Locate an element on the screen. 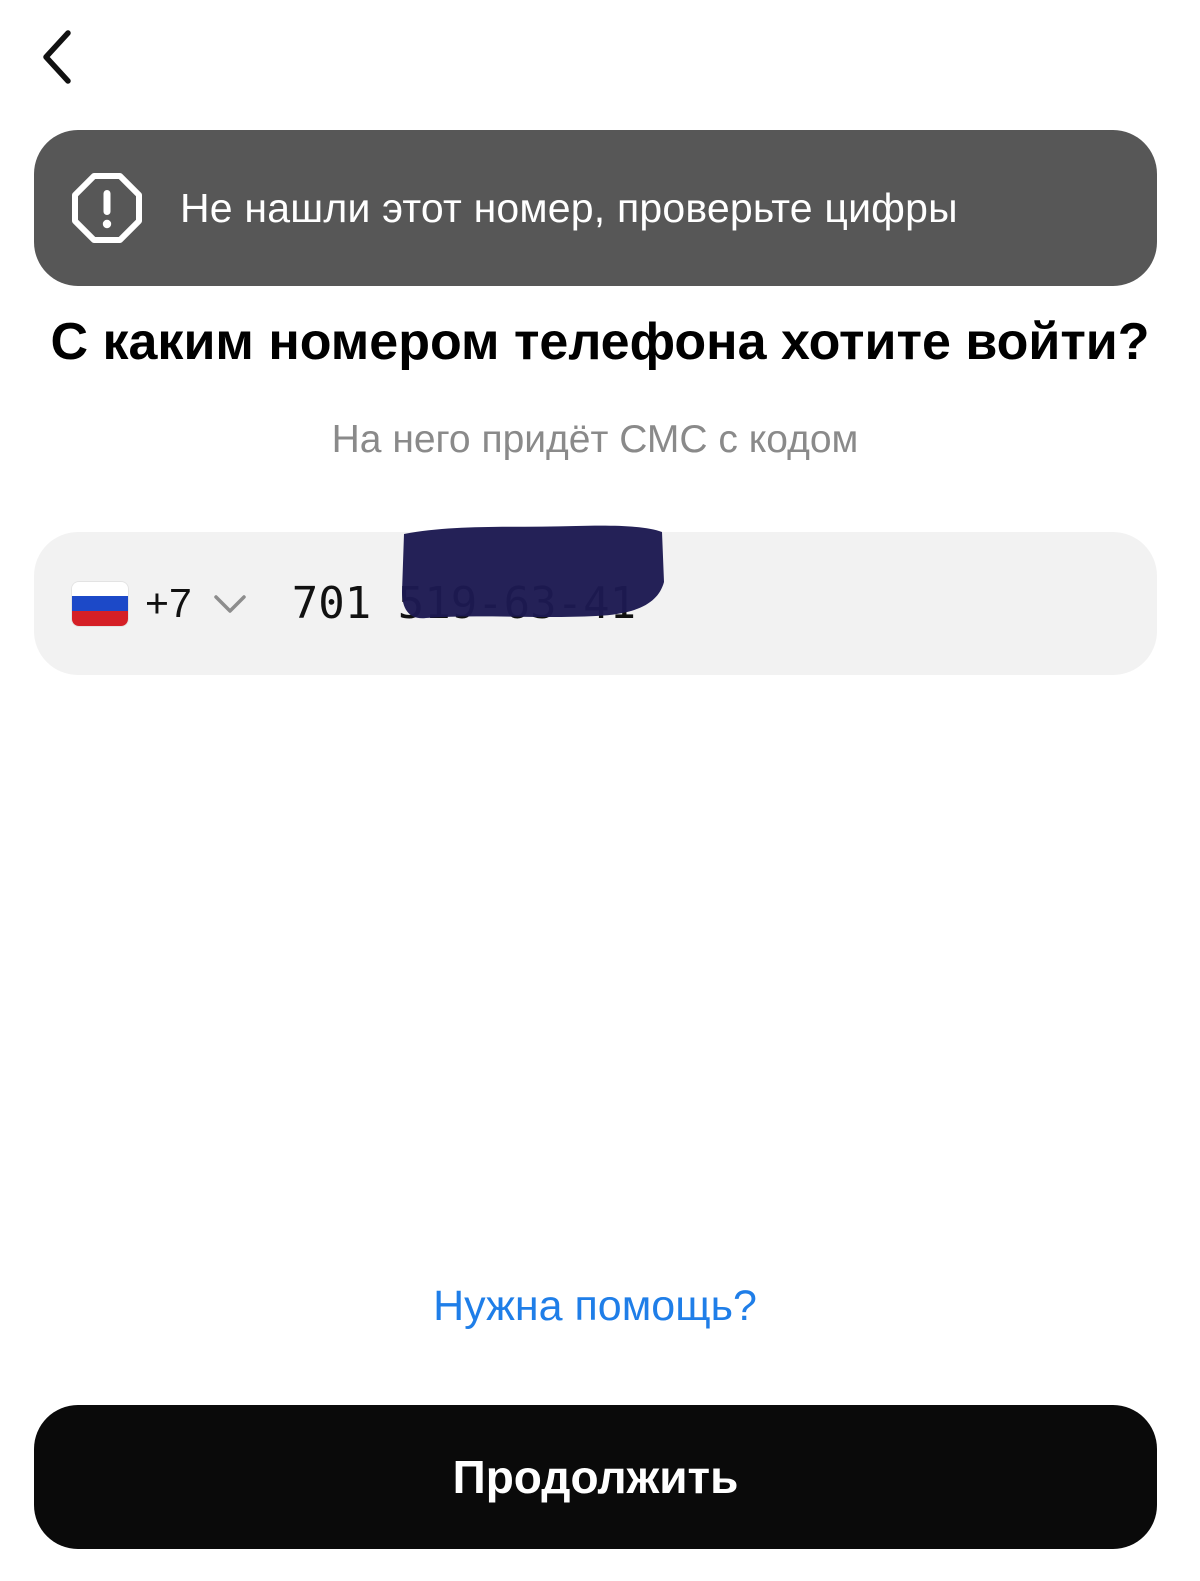  page-subtitle: На него придёт СМС с кодом is located at coordinates (595, 439).